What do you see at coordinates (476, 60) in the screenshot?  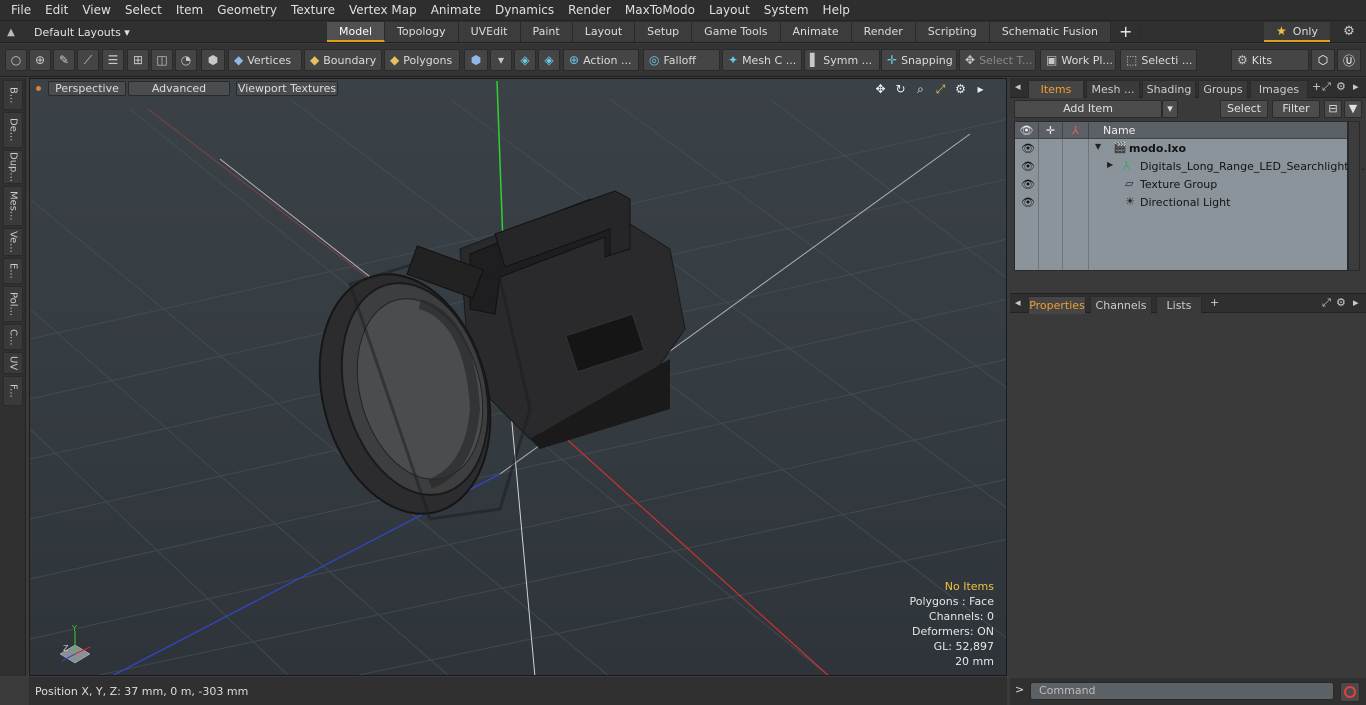 I see `item-mode-button: ⬢` at bounding box center [476, 60].